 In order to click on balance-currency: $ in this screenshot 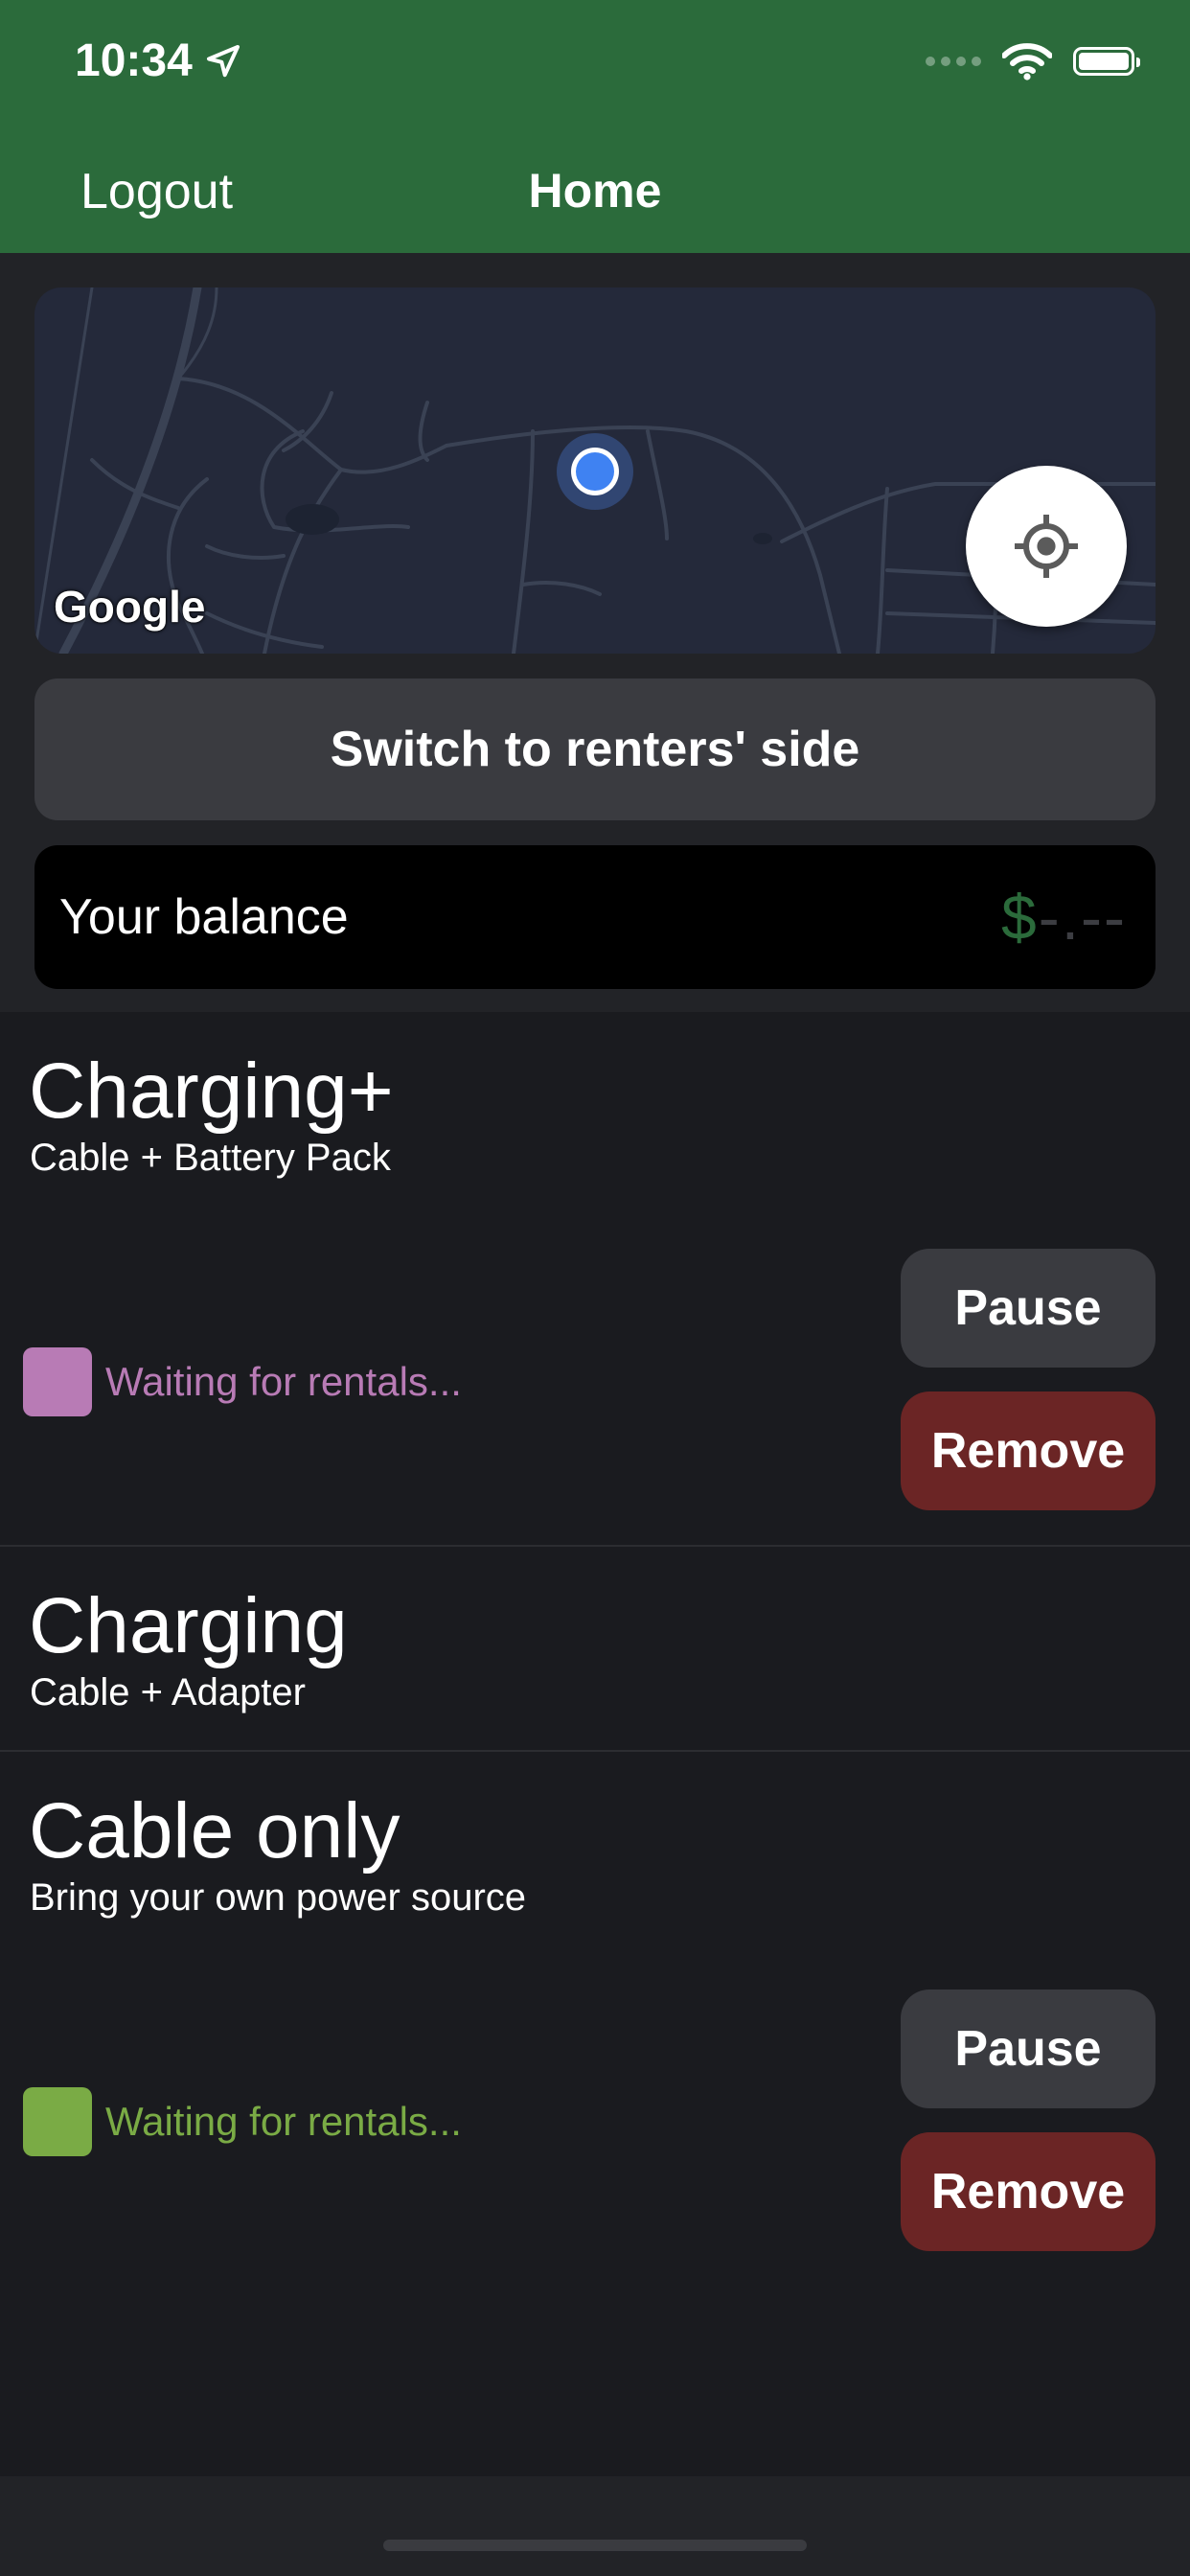, I will do `click(1020, 917)`.